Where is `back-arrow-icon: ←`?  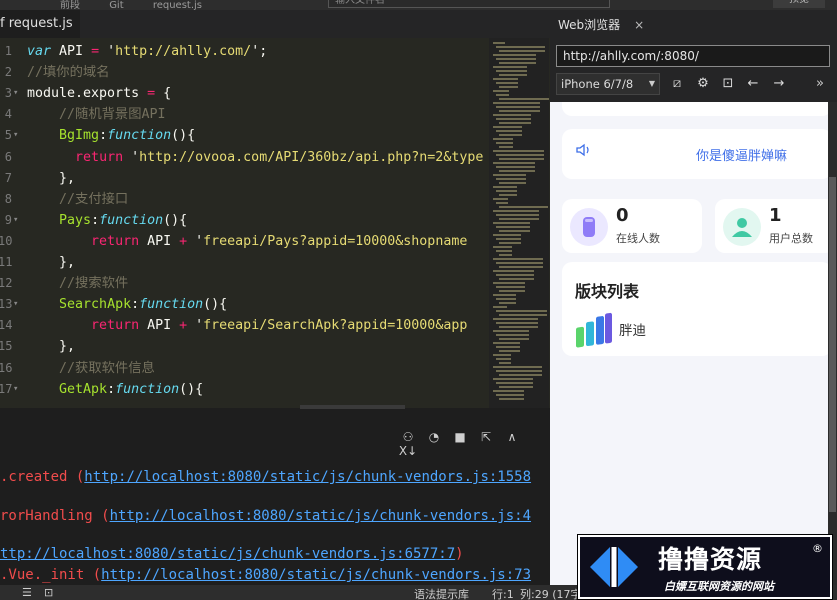 back-arrow-icon: ← is located at coordinates (753, 84).